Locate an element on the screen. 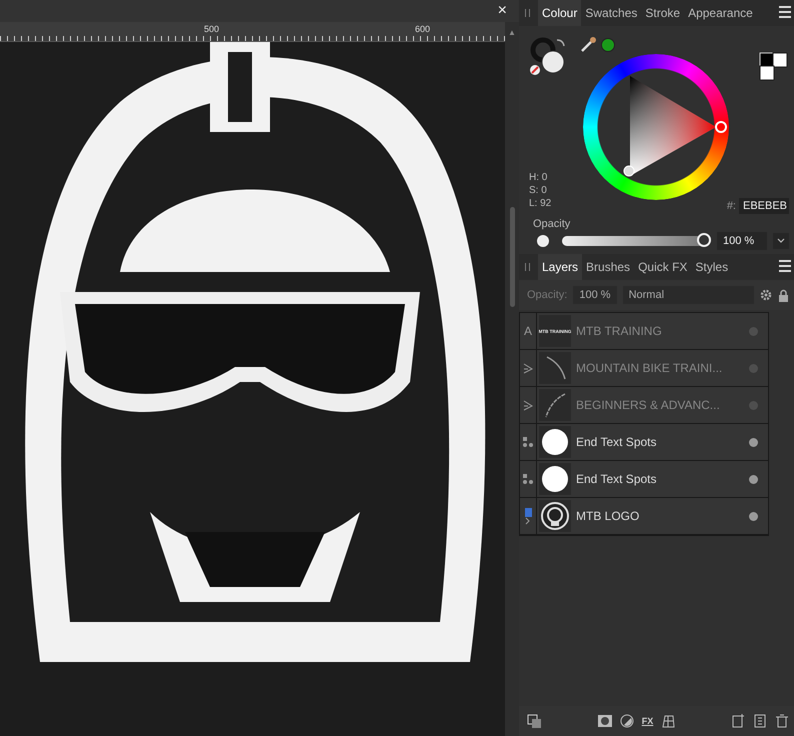  adjustment-icon is located at coordinates (627, 721).